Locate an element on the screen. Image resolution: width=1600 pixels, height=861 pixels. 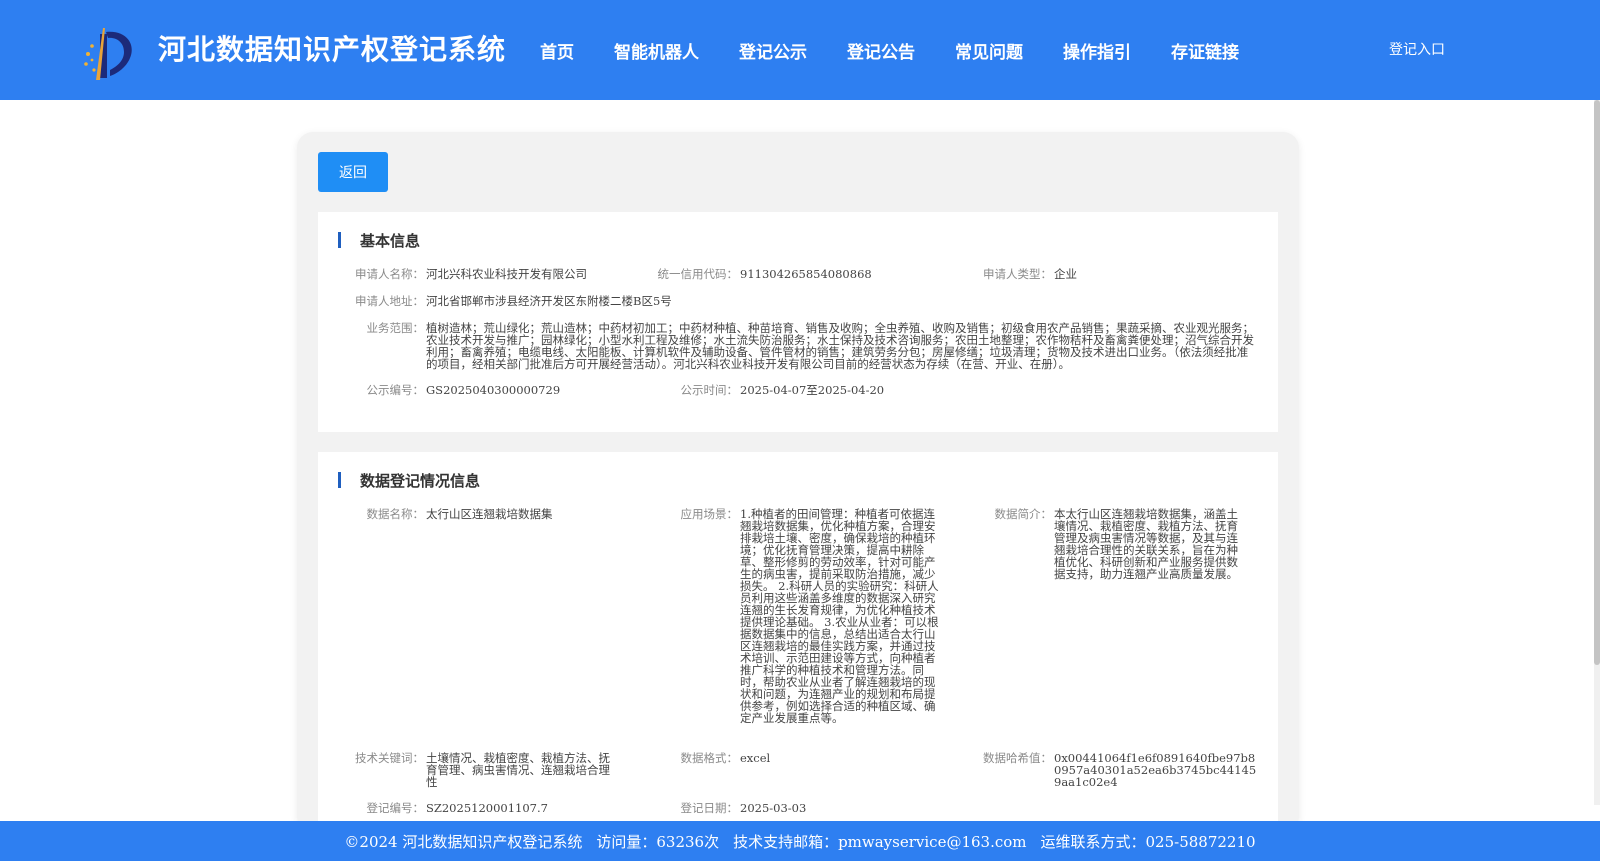
applicant-type-value: 企业 is located at coordinates (1065, 274).